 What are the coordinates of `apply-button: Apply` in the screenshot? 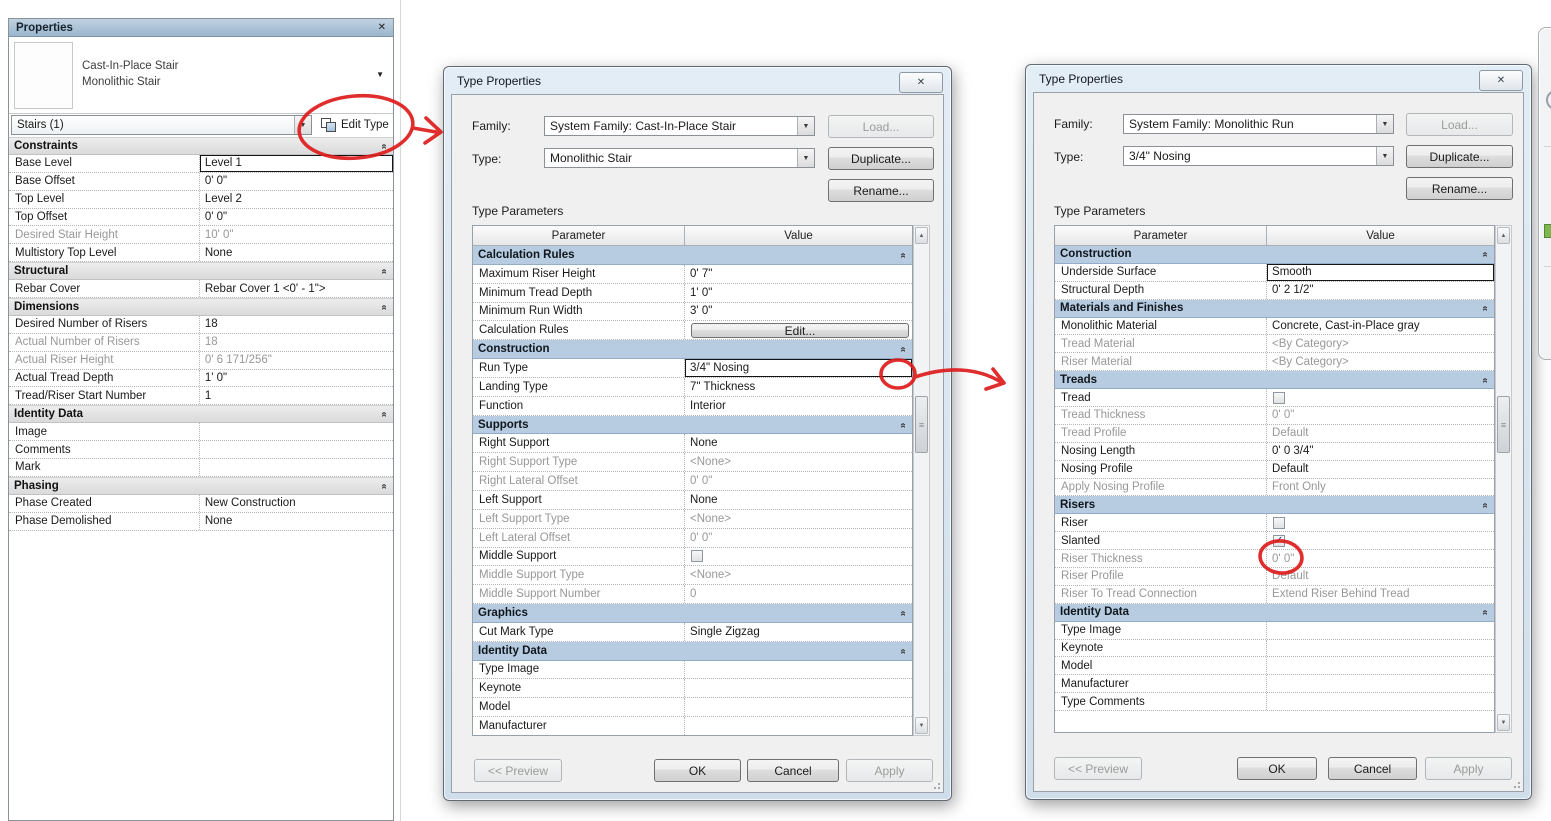 It's located at (1468, 768).